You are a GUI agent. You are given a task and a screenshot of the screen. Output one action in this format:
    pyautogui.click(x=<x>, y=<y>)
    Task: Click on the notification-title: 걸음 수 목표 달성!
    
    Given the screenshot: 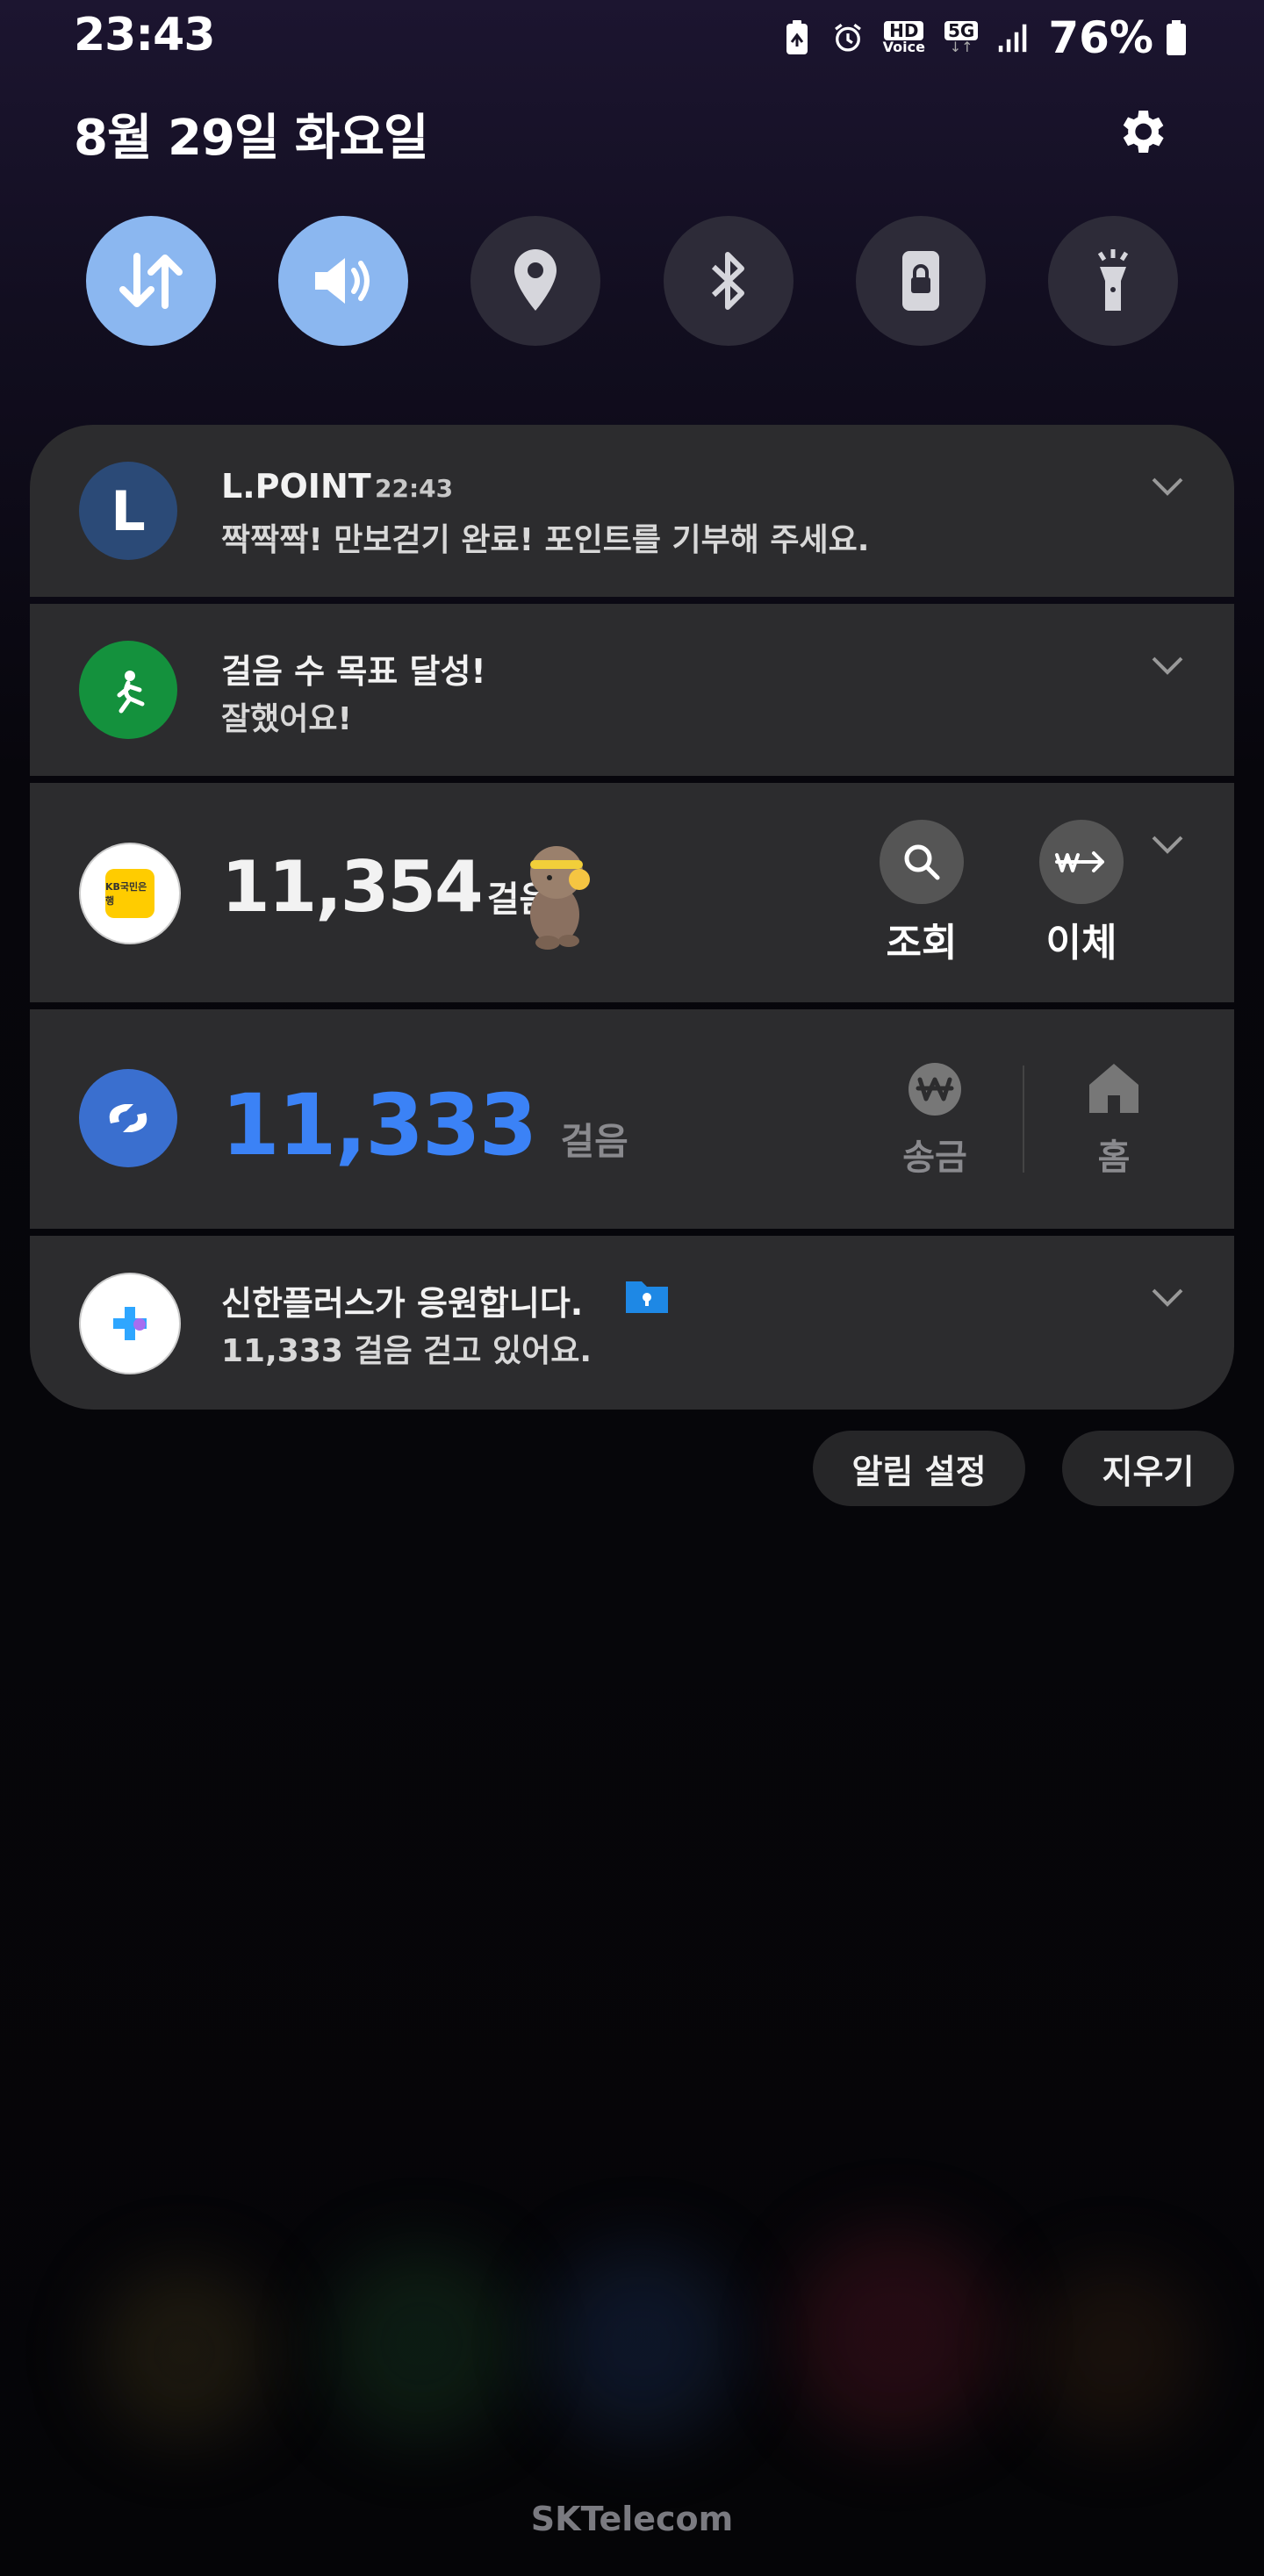 What is the action you would take?
    pyautogui.click(x=354, y=671)
    